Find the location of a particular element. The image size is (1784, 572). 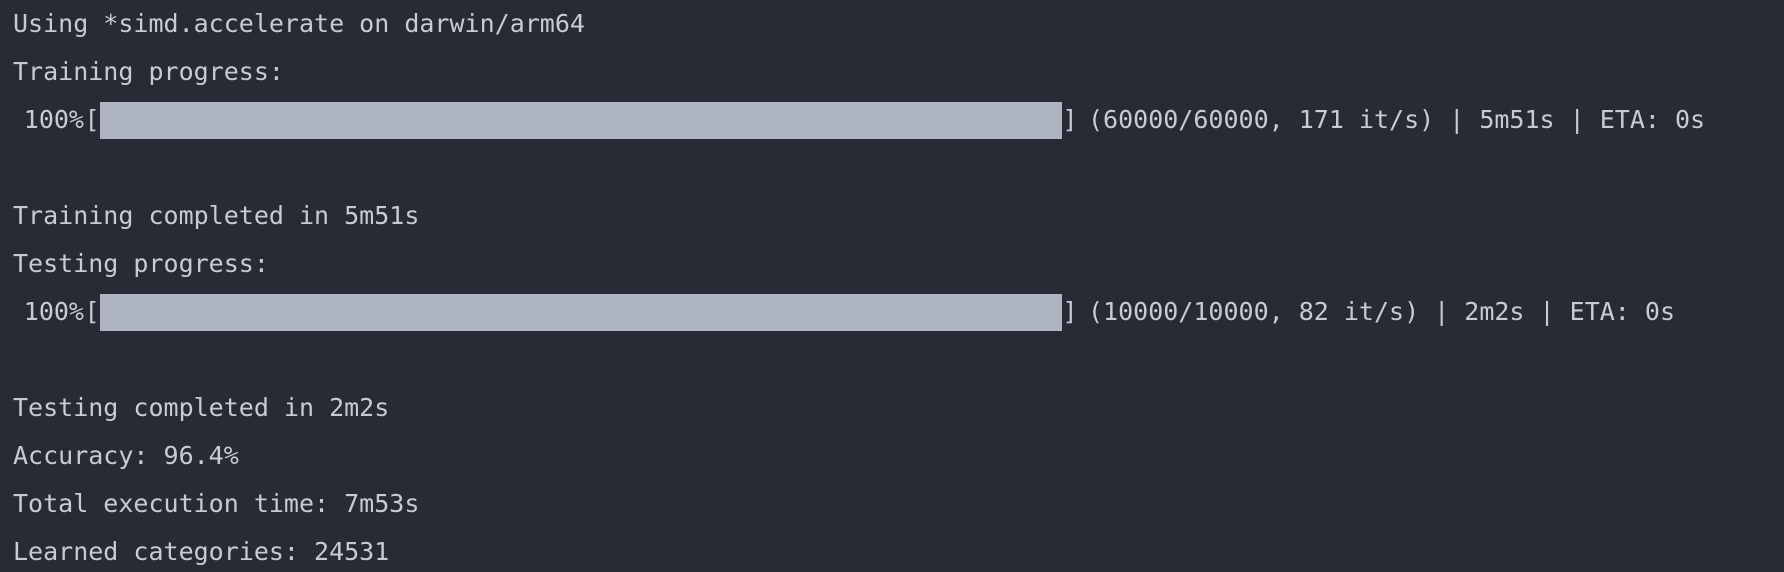

env-text: Using *simd.accelerate on darwin/arm64 is located at coordinates (299, 23).